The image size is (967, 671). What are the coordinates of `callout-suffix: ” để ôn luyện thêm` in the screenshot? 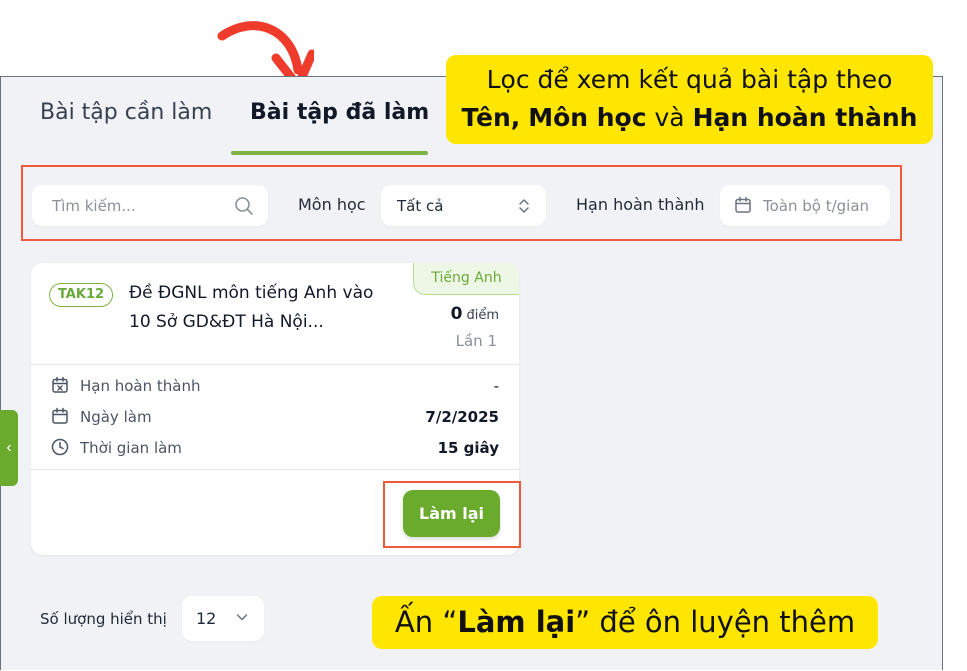 It's located at (715, 622).